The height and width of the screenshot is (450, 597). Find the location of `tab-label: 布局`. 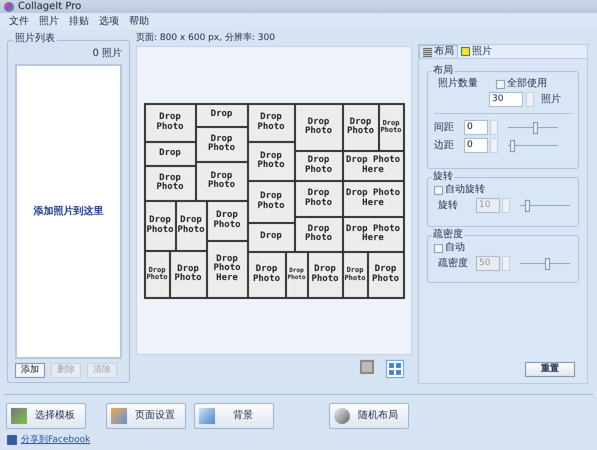

tab-label: 布局 is located at coordinates (444, 52).